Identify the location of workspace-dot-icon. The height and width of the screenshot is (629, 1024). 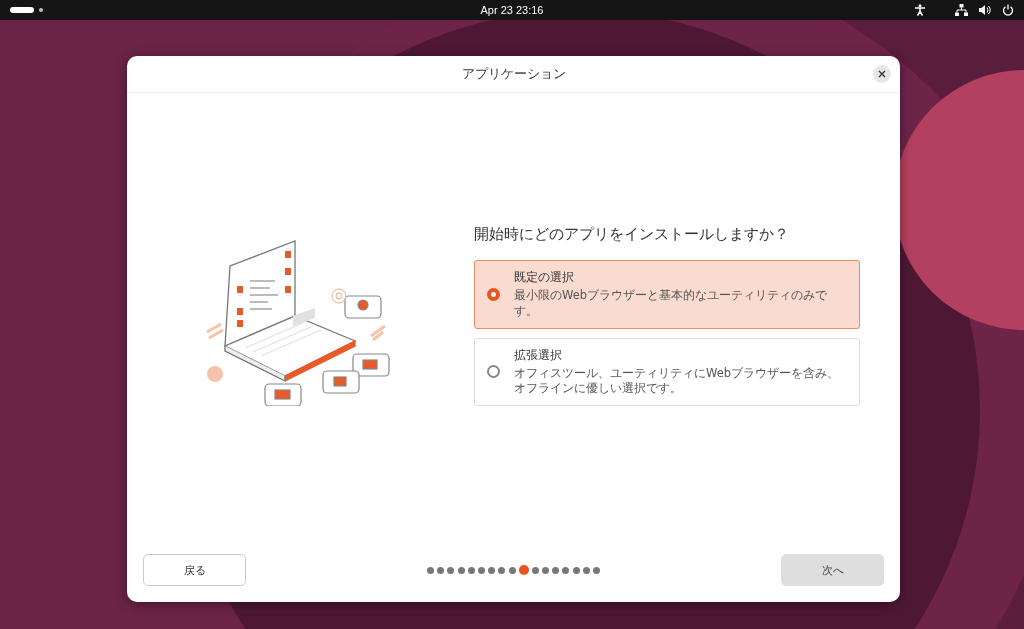
(41, 10).